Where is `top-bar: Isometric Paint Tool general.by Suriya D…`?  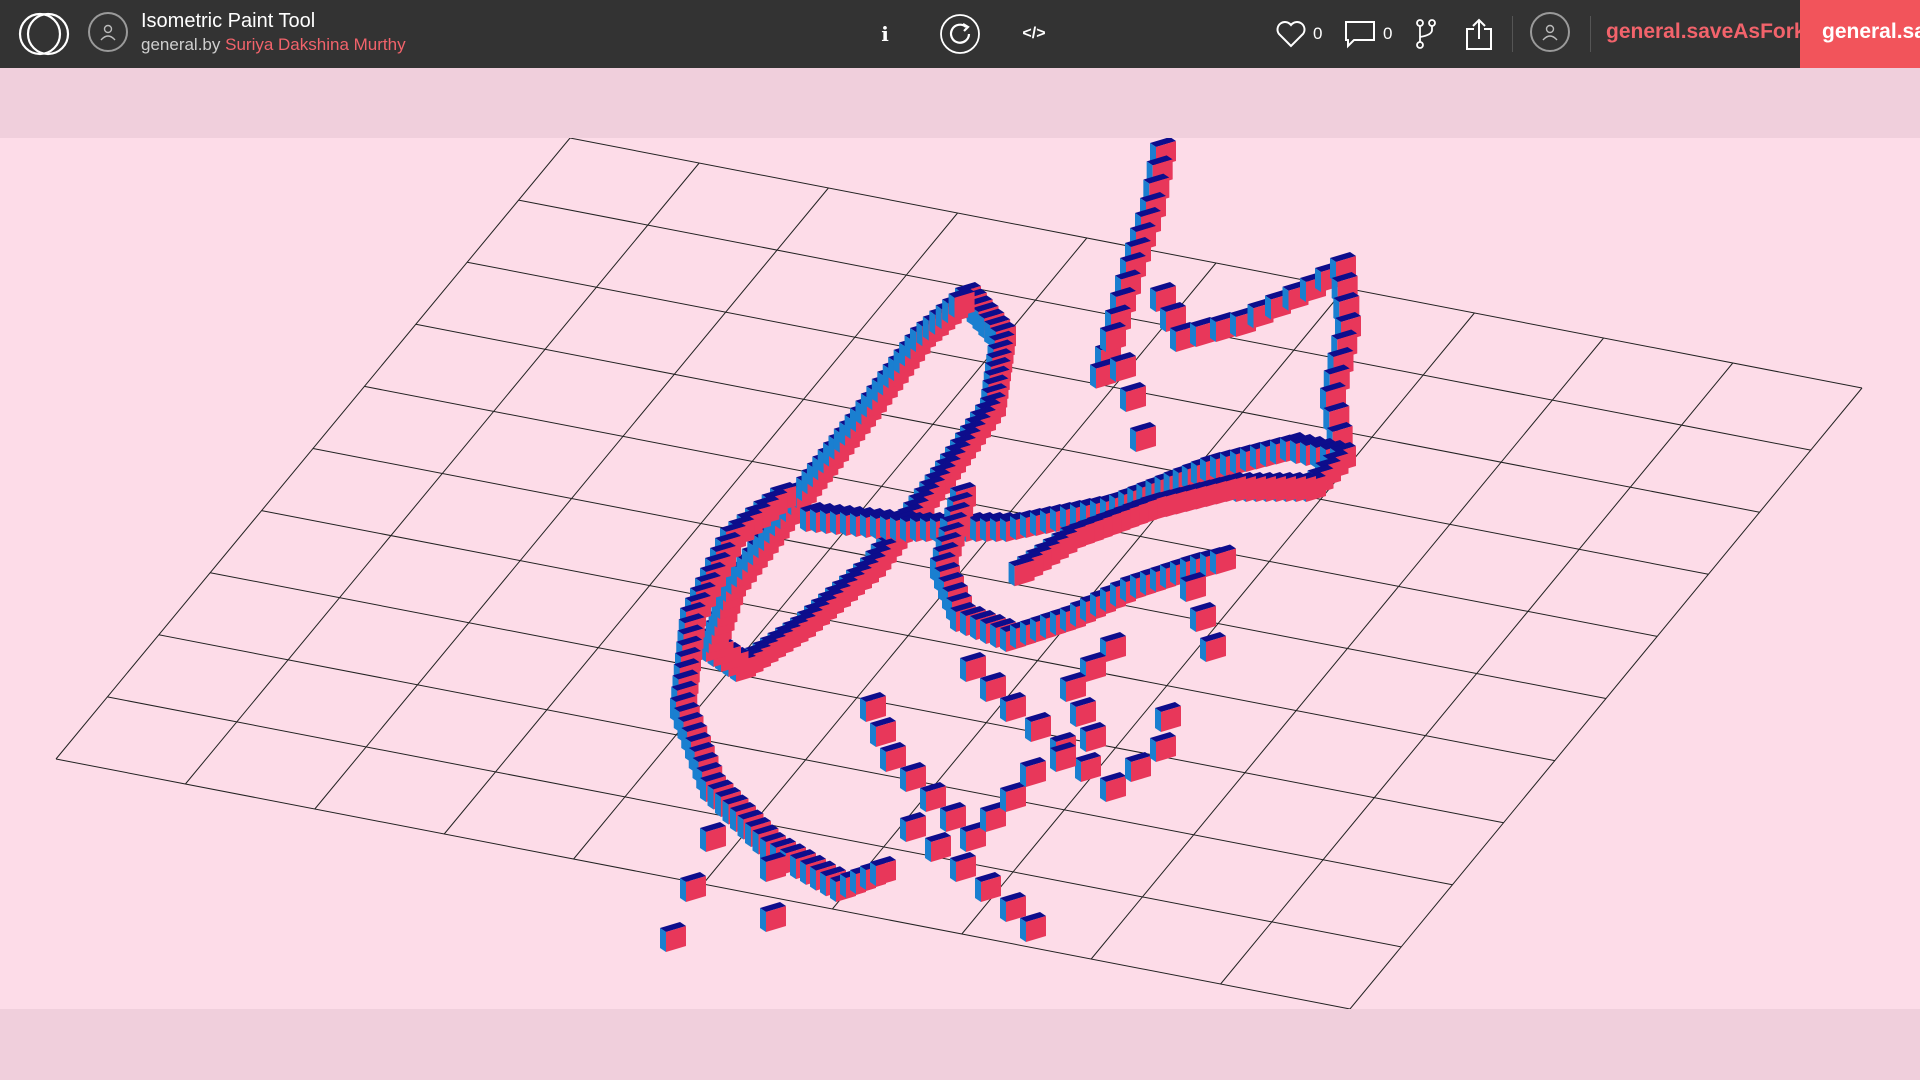 top-bar: Isometric Paint Tool general.by Suriya D… is located at coordinates (960, 34).